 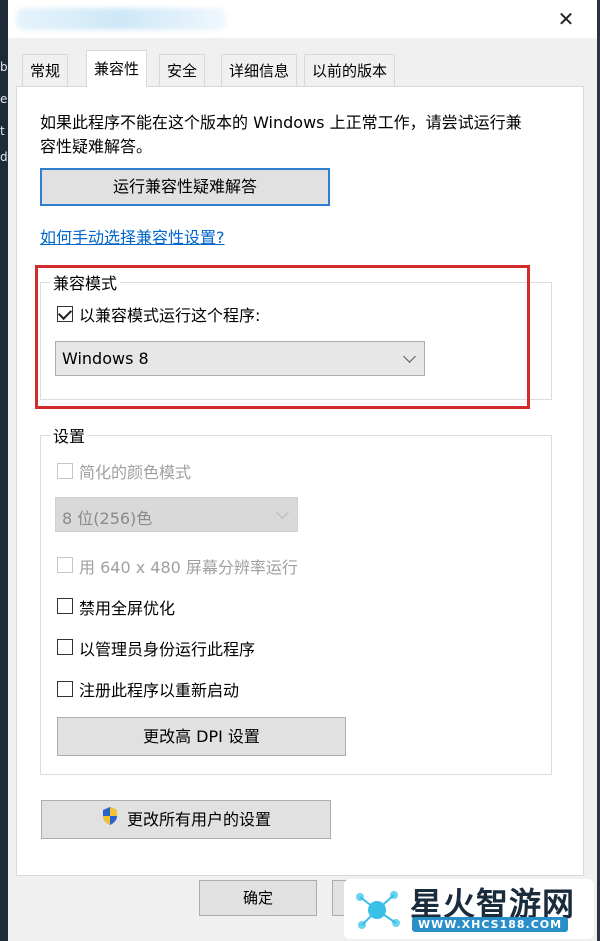 I want to click on close-button: ✕, so click(x=566, y=19).